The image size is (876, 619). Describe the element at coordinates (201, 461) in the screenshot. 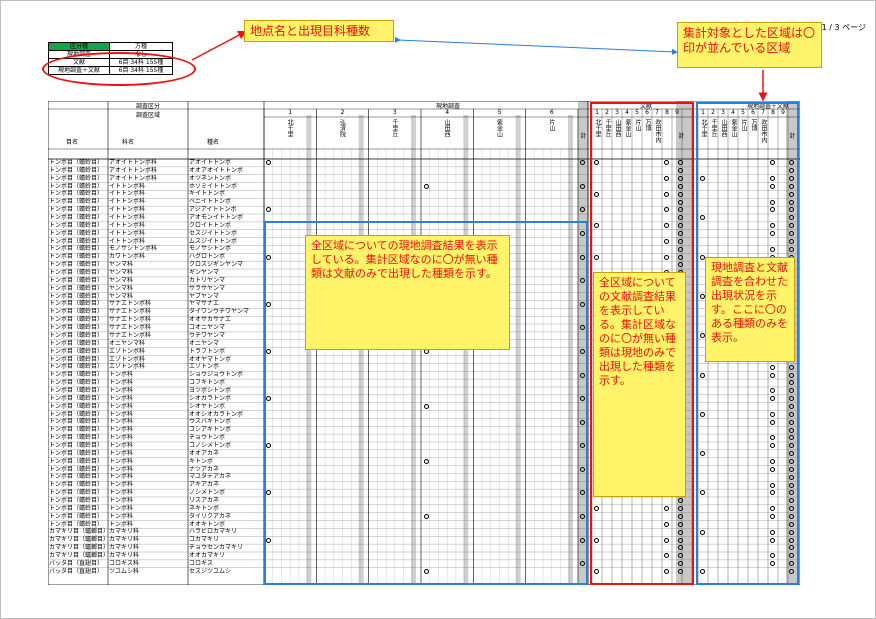

I see `row-species: キトンボ` at that location.